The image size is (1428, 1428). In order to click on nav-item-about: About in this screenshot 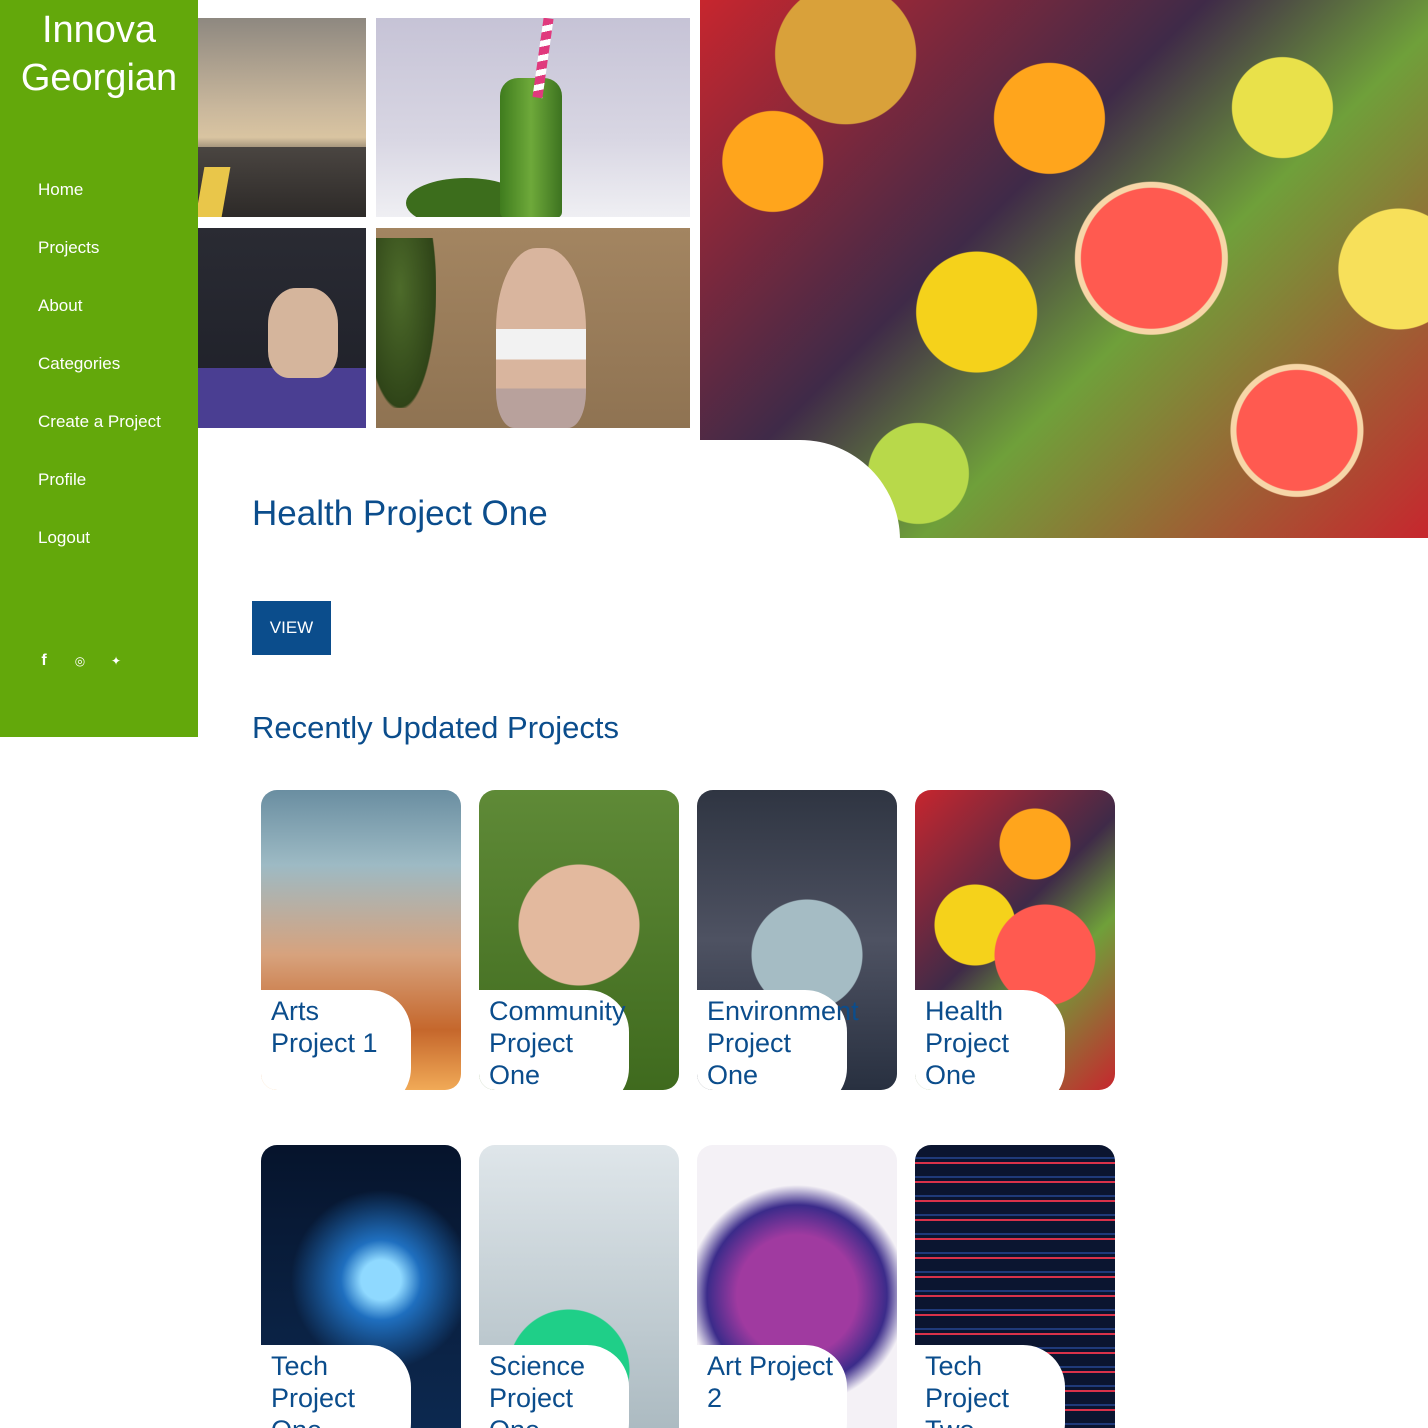, I will do `click(99, 315)`.